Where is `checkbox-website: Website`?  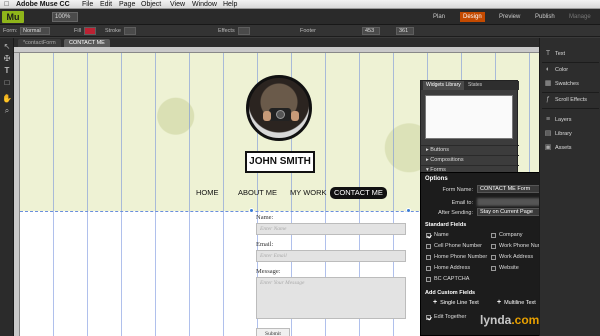
checkbox-website: Website is located at coordinates (505, 268).